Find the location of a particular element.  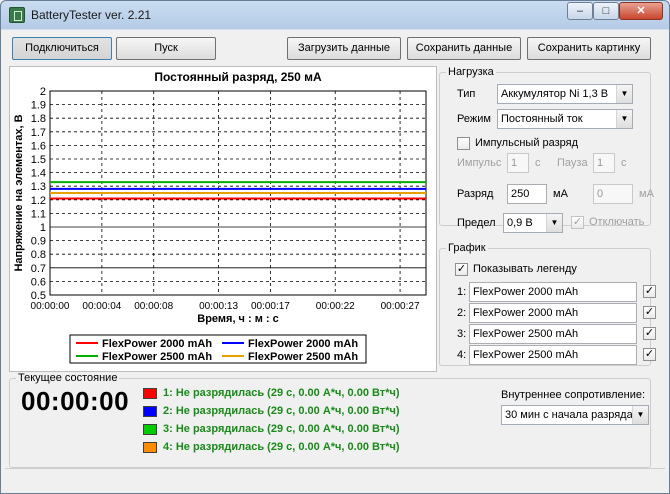

series-name-input-4: FlexPower 2500 mAh is located at coordinates (553, 355).